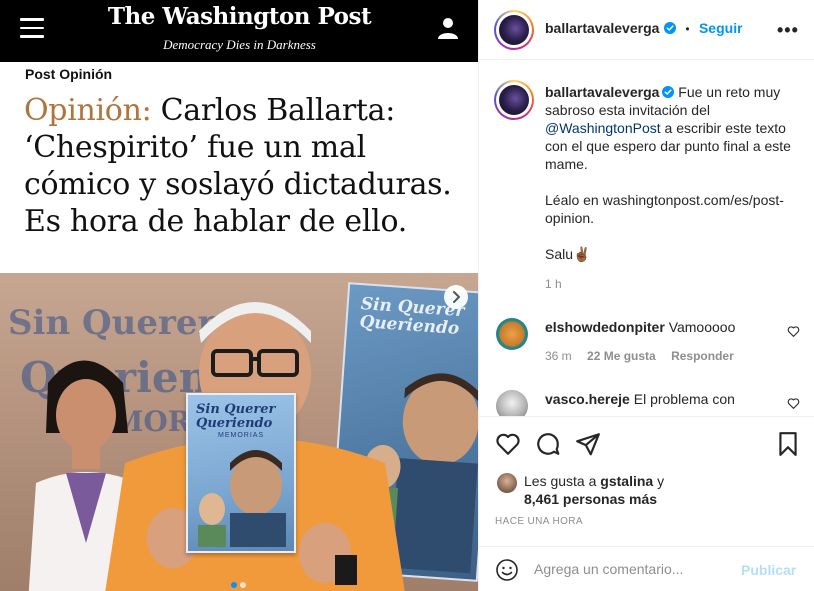 This screenshot has height=591, width=814. What do you see at coordinates (239, 16) in the screenshot?
I see `wp-masthead: The Washington Post` at bounding box center [239, 16].